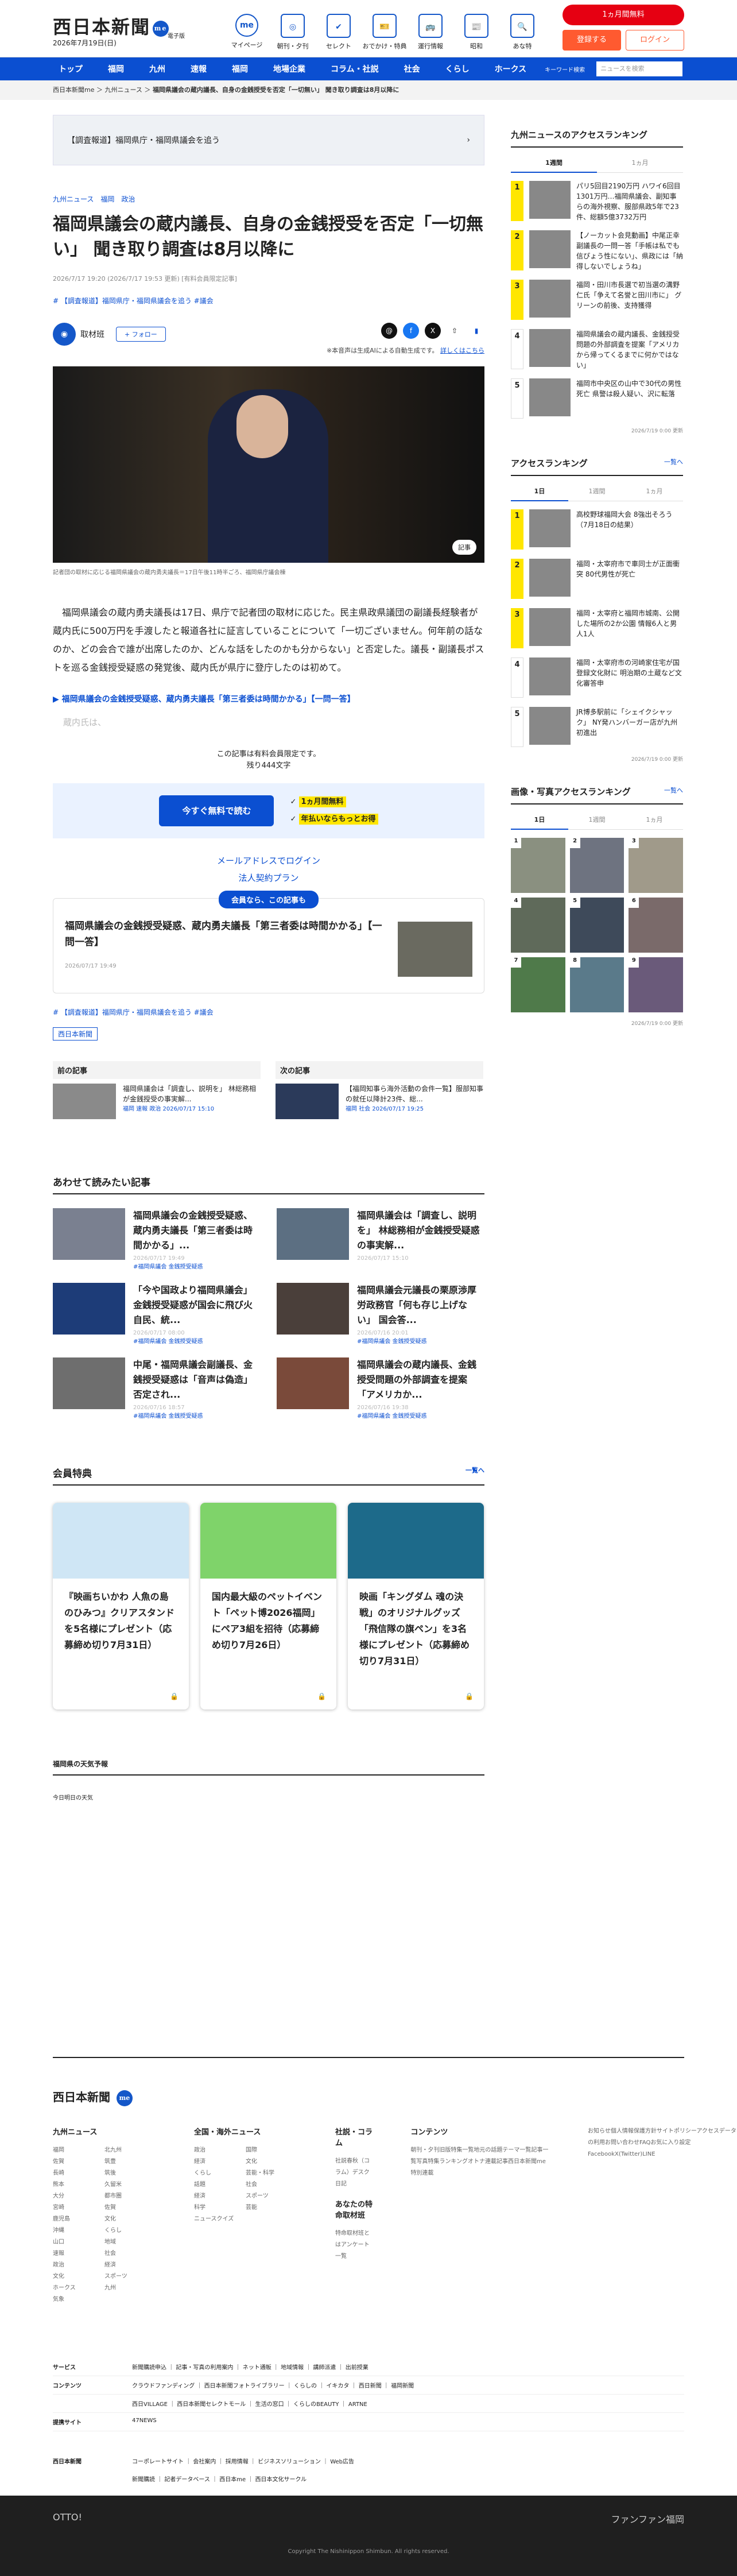  What do you see at coordinates (540, 491) in the screenshot?
I see `tab-day: 1日` at bounding box center [540, 491].